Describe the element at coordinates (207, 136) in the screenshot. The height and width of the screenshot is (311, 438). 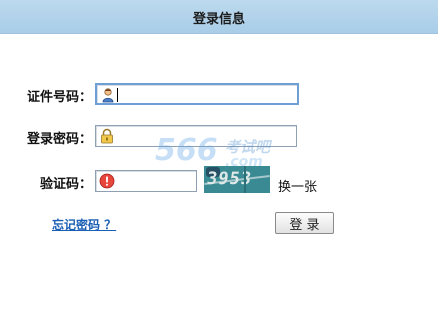
I see `password-input` at that location.